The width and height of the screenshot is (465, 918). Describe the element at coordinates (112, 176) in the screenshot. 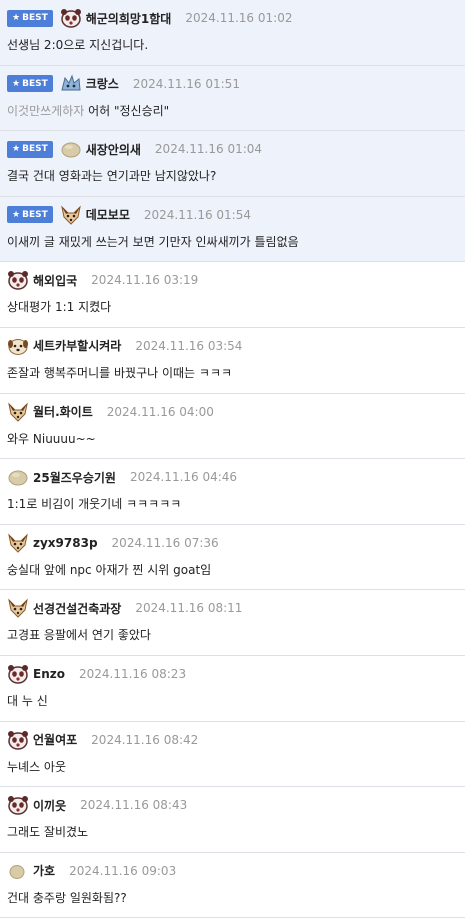

I see `comment-main-text: 결국 건대 영화과는 연기과만 남지않았나?` at that location.